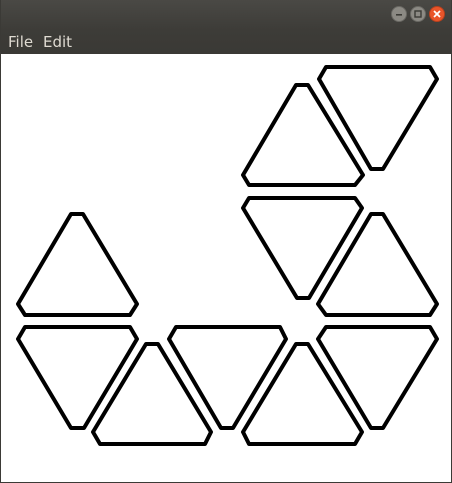 This screenshot has height=483, width=452. I want to click on minimize-button, so click(399, 14).